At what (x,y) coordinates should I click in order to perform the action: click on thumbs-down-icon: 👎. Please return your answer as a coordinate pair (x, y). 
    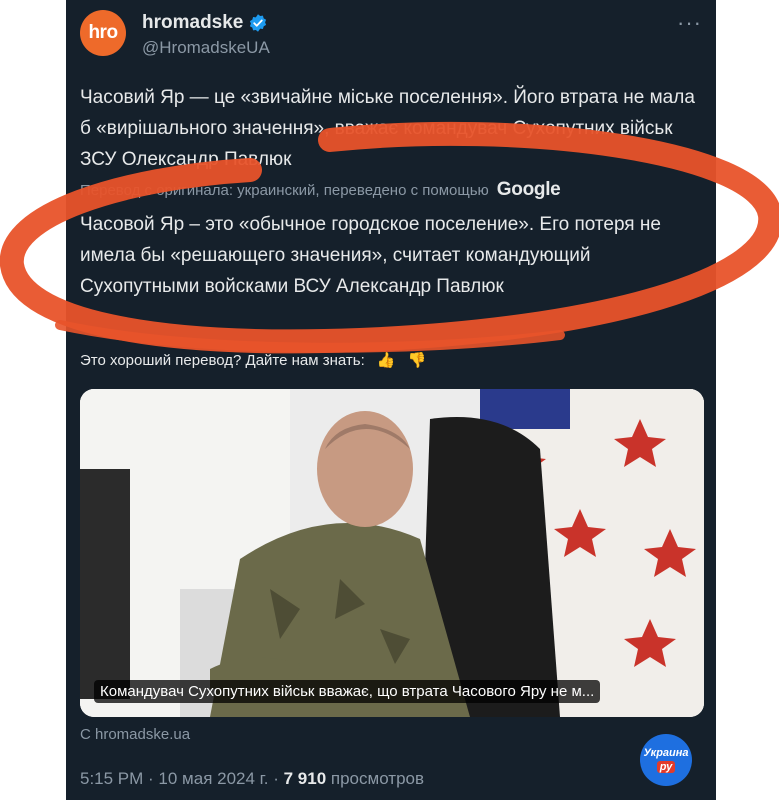
    Looking at the image, I should click on (416, 360).